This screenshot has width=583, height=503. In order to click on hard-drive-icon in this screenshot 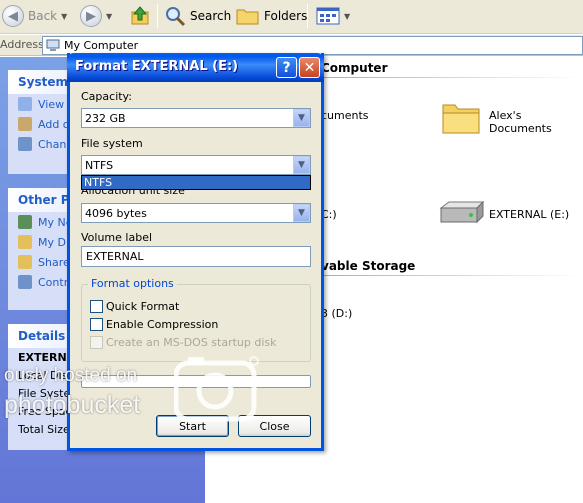, I will do `click(461, 213)`.